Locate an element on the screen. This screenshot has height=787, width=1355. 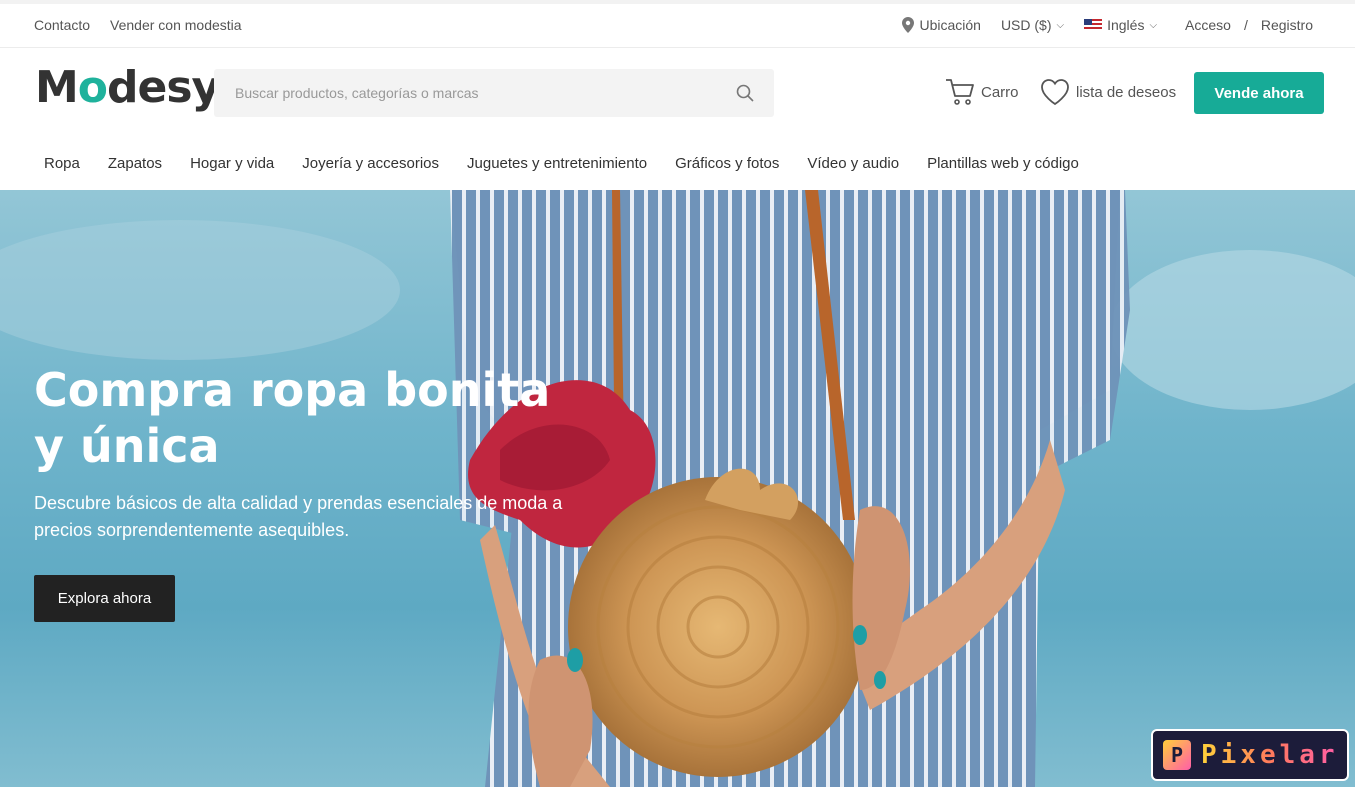
search-input is located at coordinates (454, 93).